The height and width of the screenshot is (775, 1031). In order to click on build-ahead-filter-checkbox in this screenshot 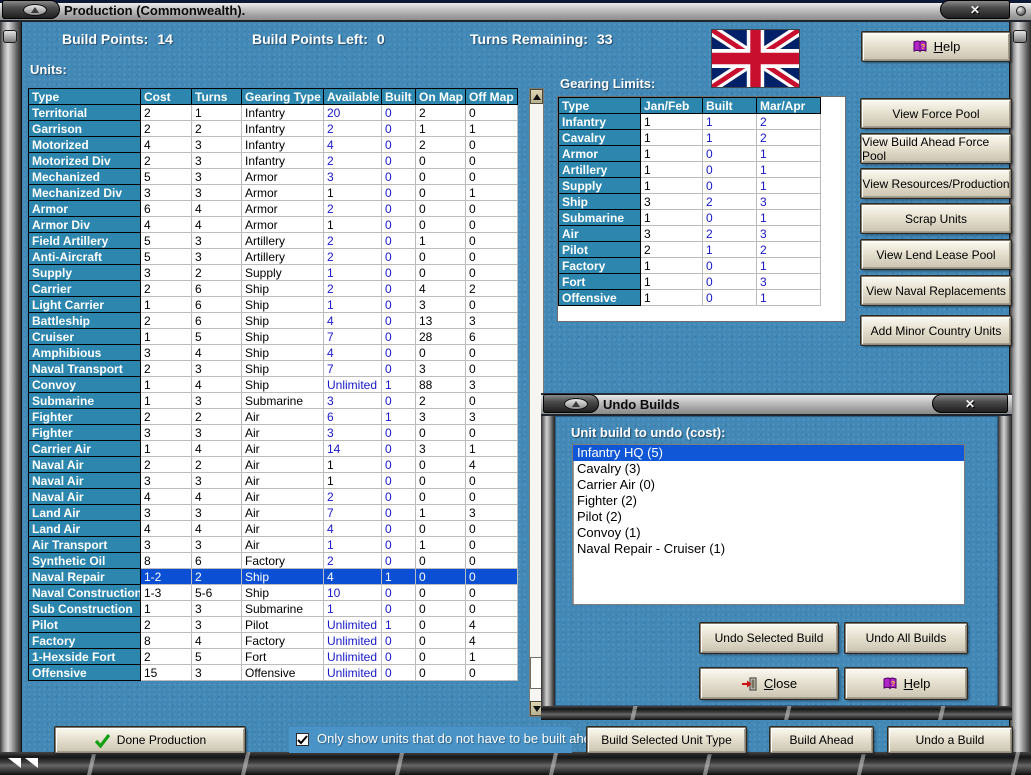, I will do `click(302, 739)`.